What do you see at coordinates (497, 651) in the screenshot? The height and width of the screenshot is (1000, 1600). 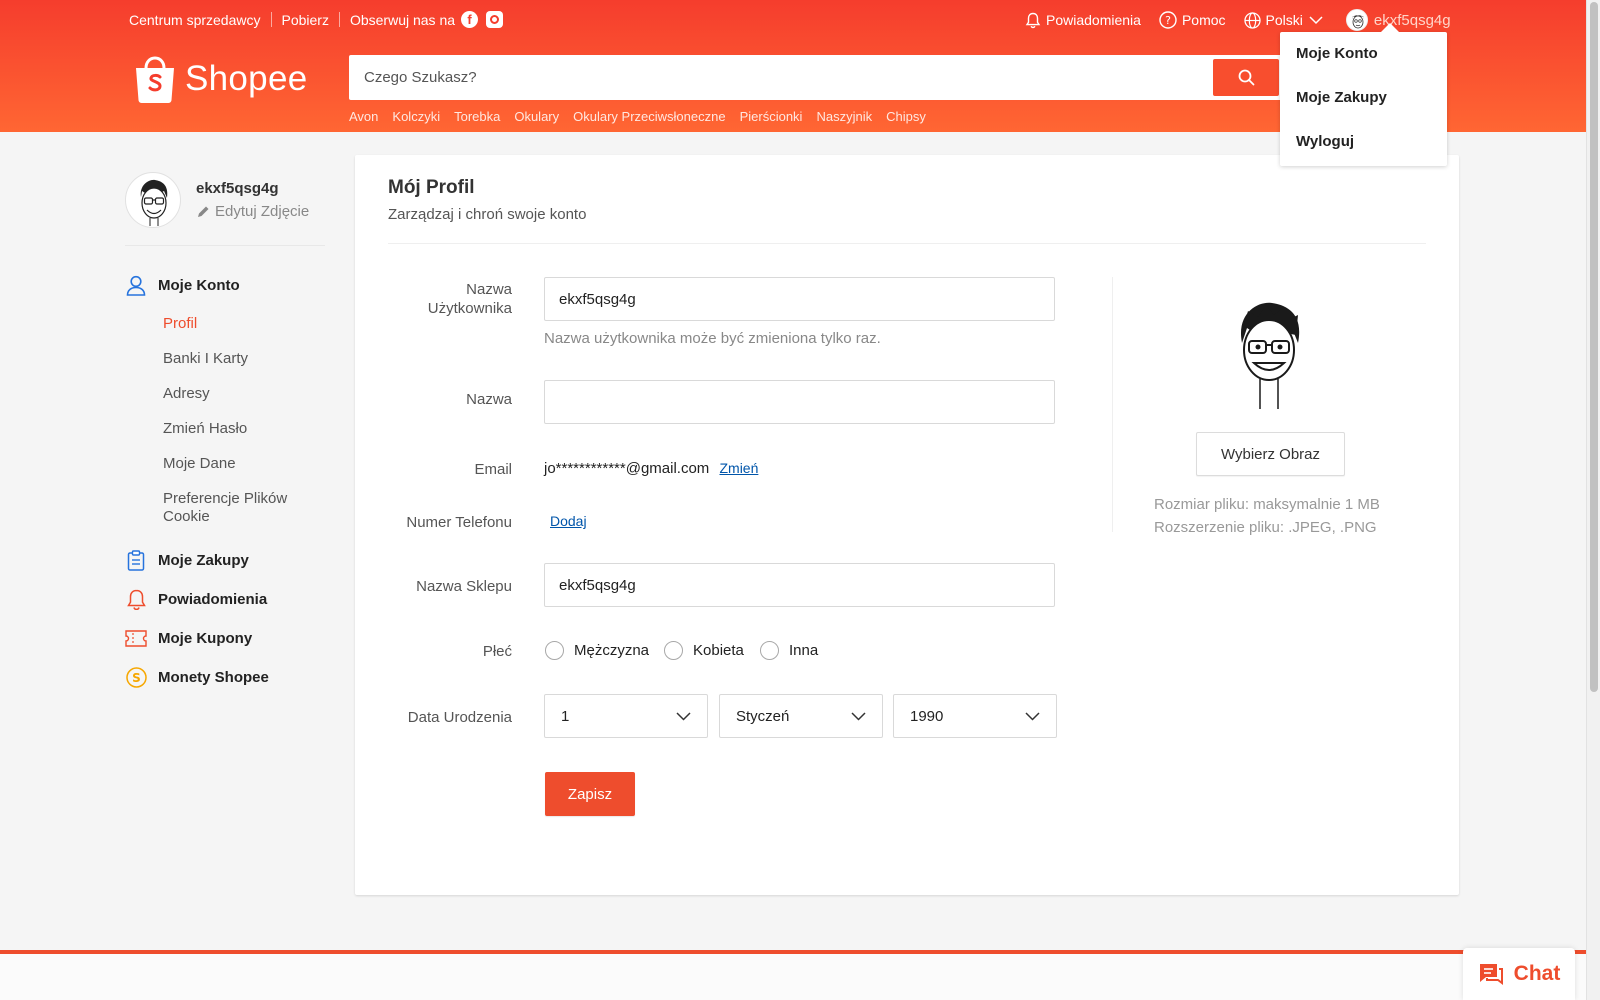 I see `gender-label: Płeć` at bounding box center [497, 651].